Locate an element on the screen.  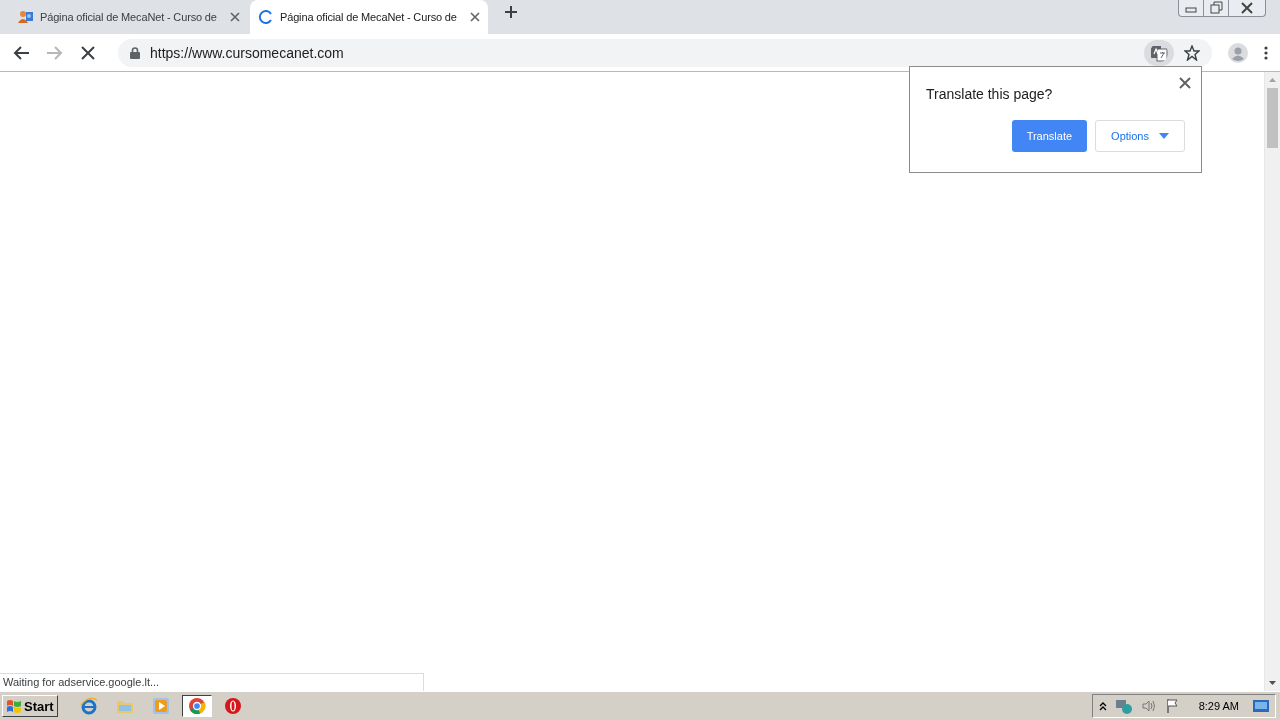
start-button: Start is located at coordinates (30, 706).